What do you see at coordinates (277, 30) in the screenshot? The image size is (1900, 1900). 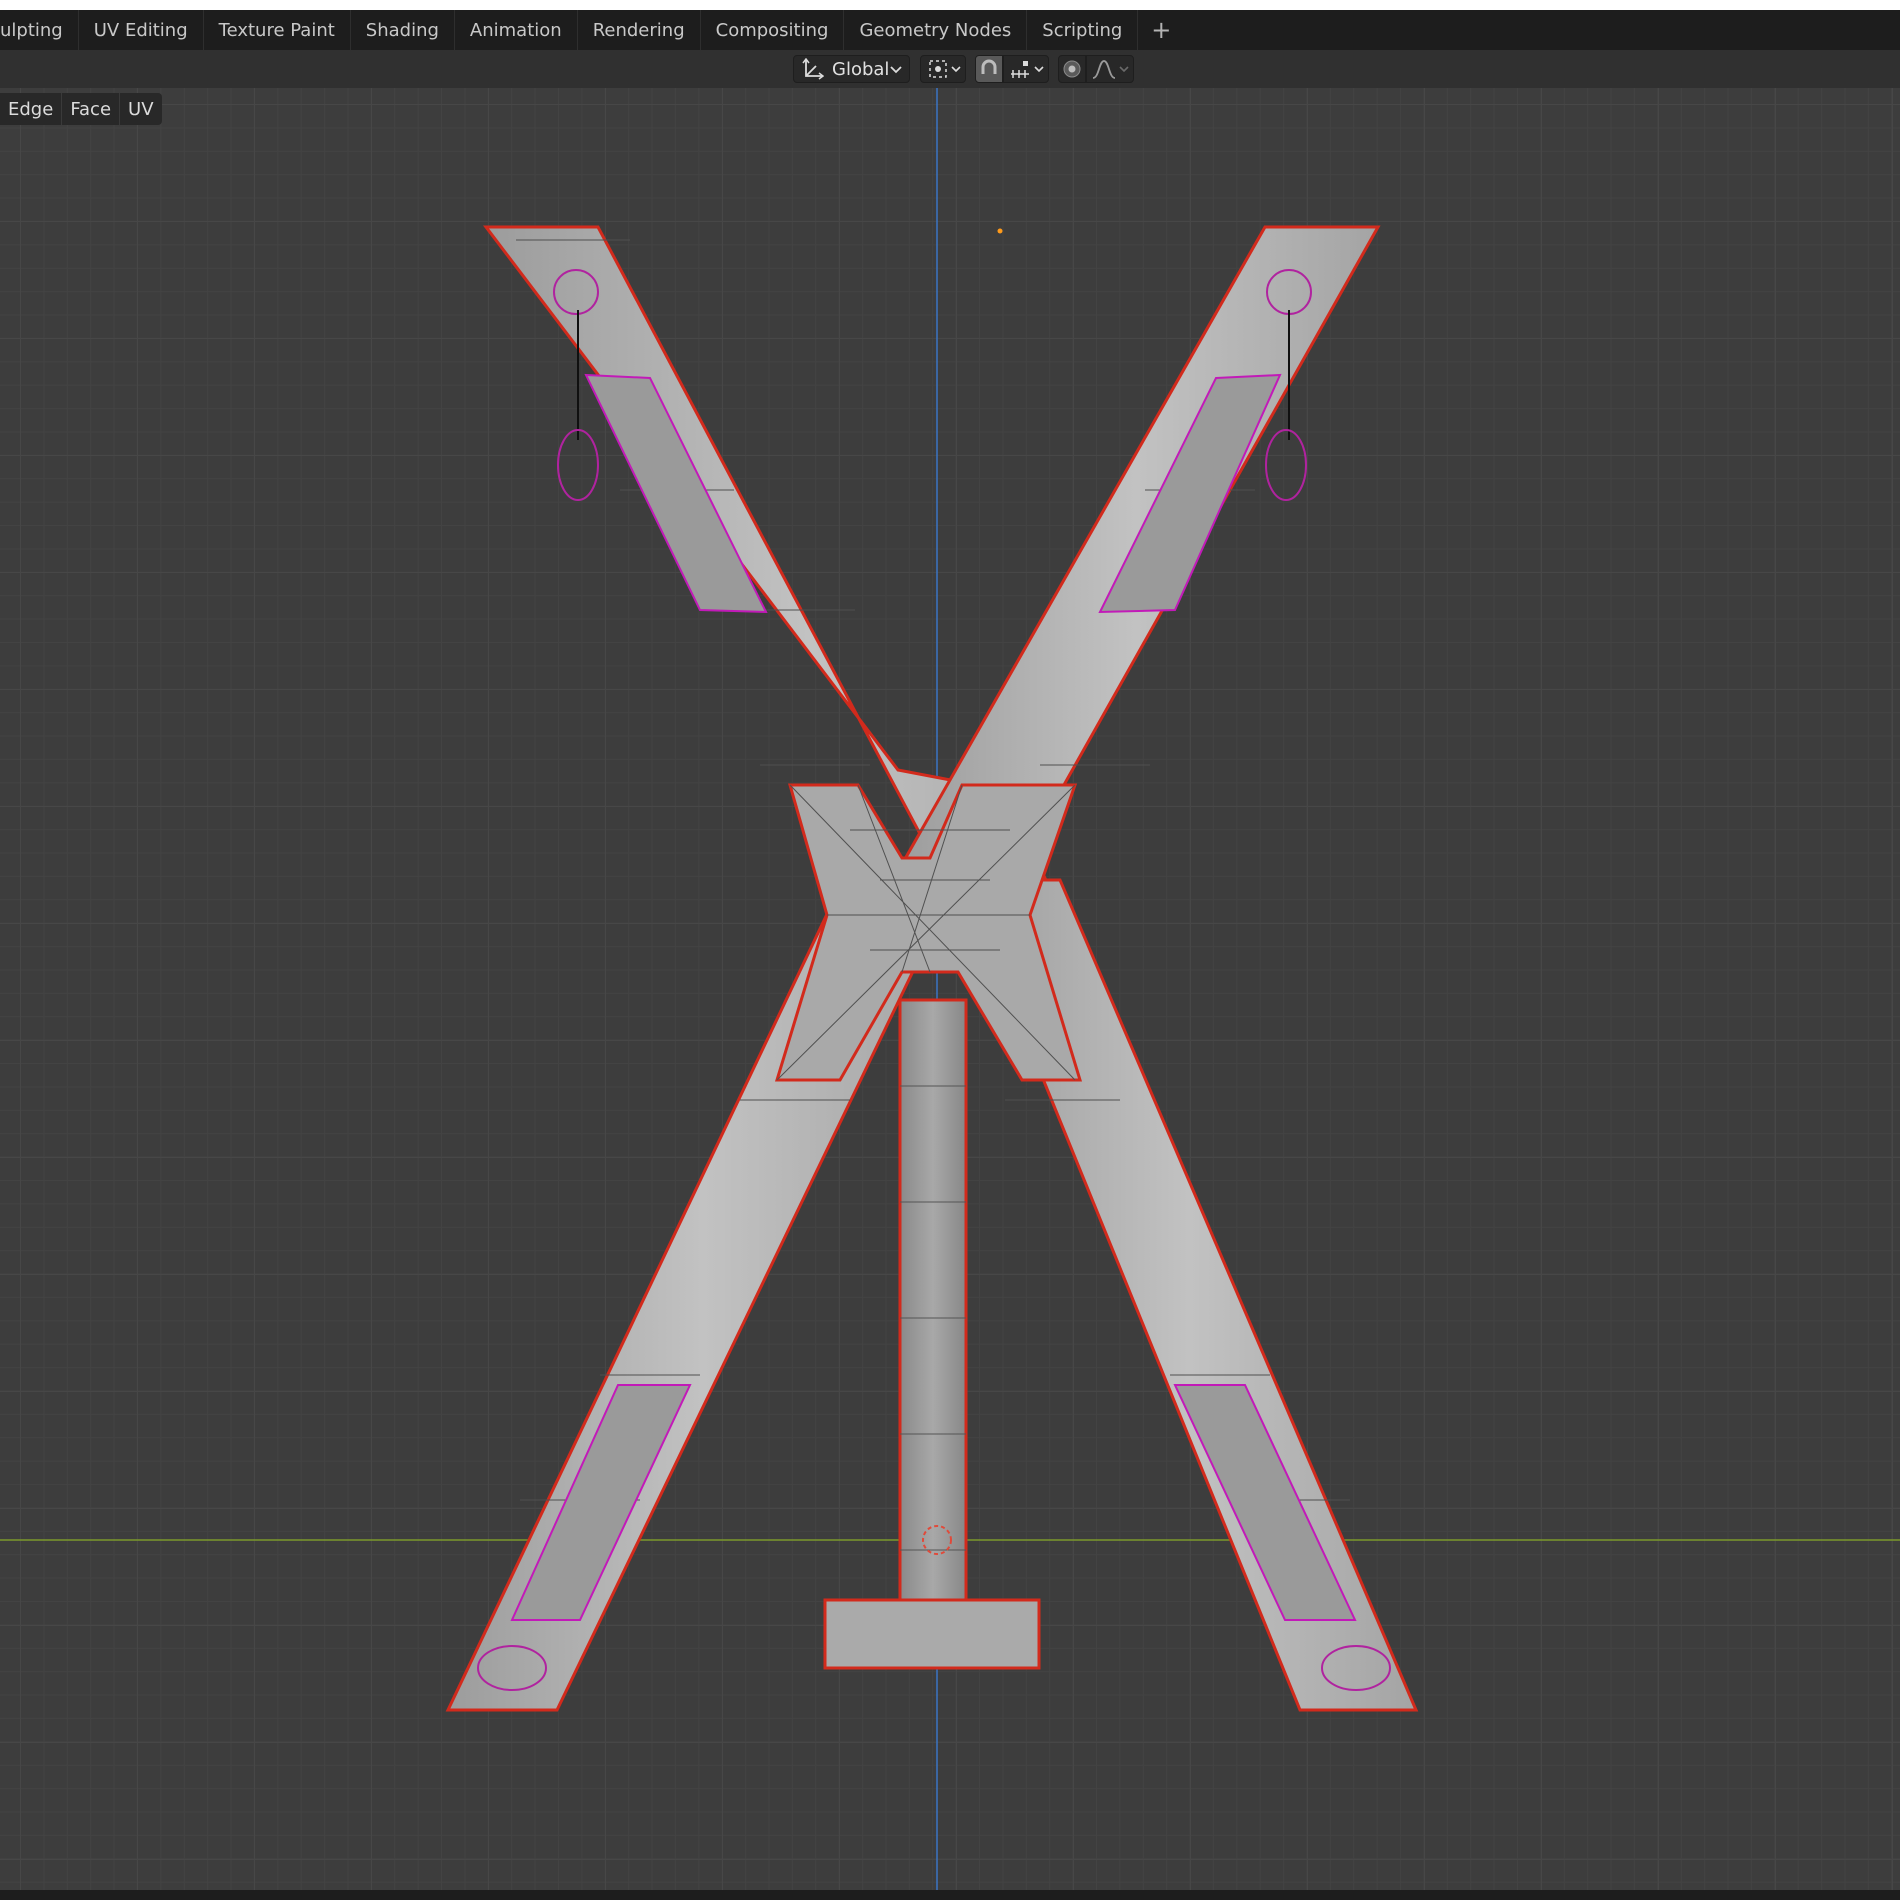 I see `tab-texture-paint: Texture Paint` at bounding box center [277, 30].